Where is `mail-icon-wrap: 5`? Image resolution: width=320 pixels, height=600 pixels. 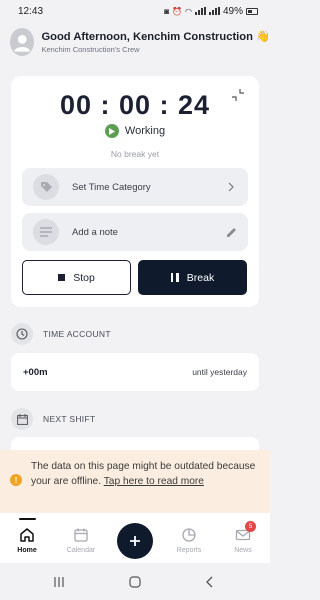
mail-icon-wrap: 5 is located at coordinates (245, 532).